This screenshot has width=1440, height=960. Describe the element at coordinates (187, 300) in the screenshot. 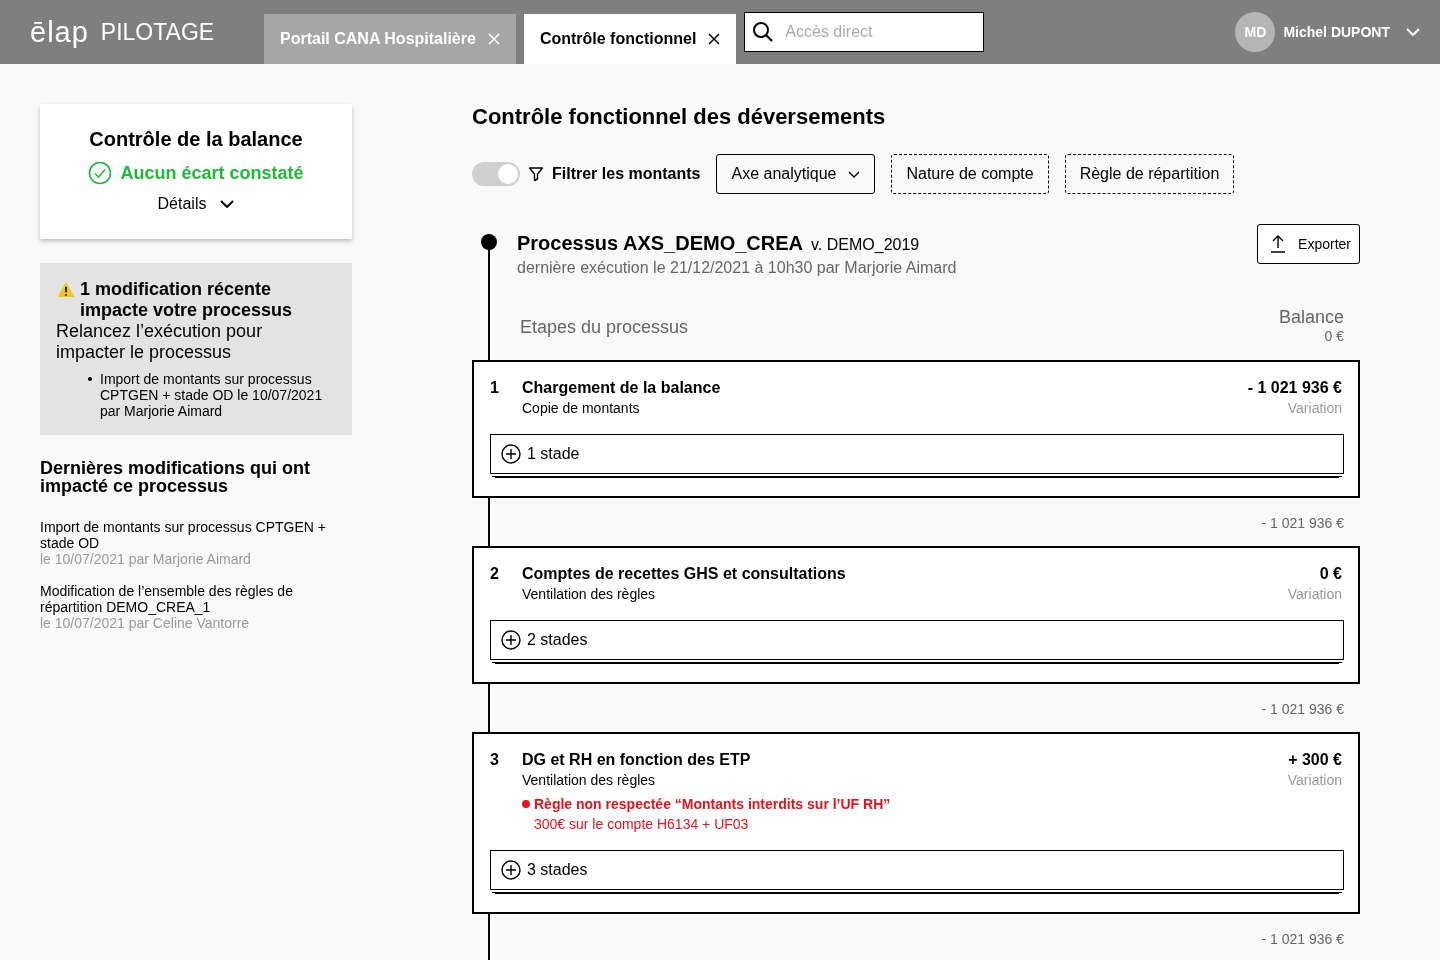

I see `warning-title: 1 modification récente impacte votre processus` at that location.